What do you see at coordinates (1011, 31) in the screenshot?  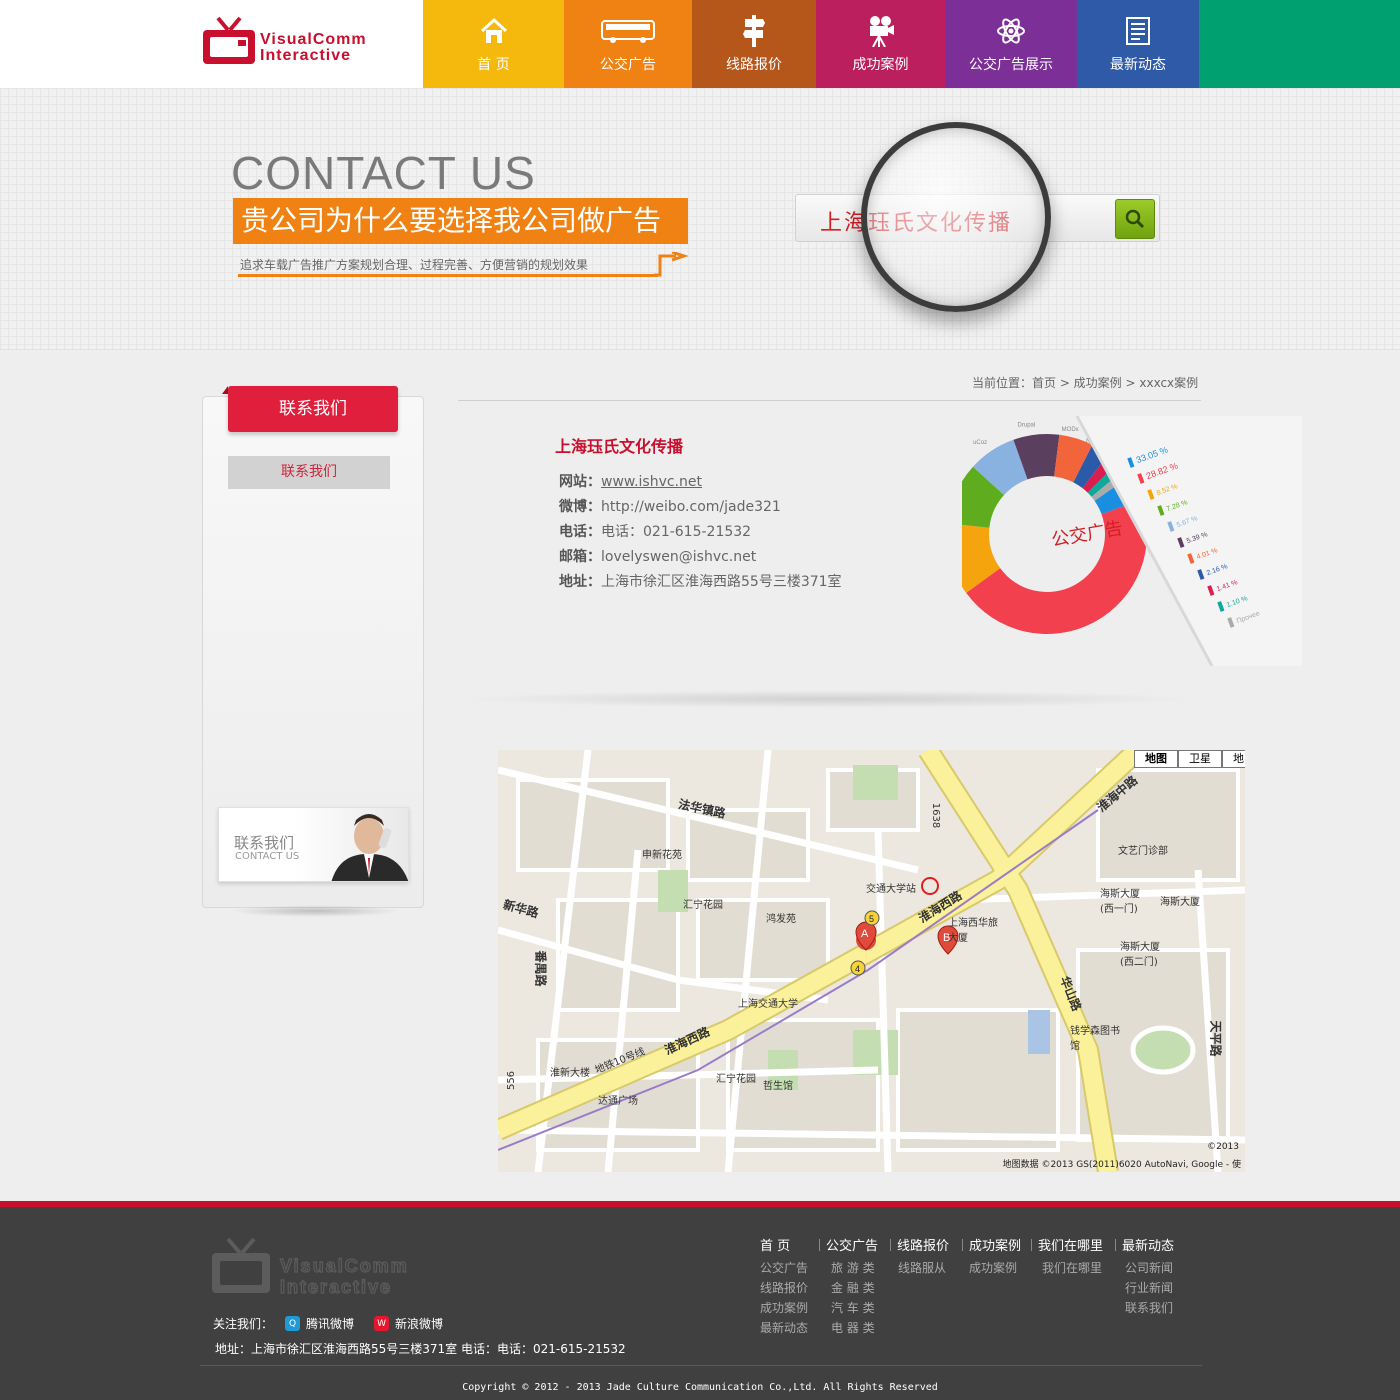 I see `atom-icon` at bounding box center [1011, 31].